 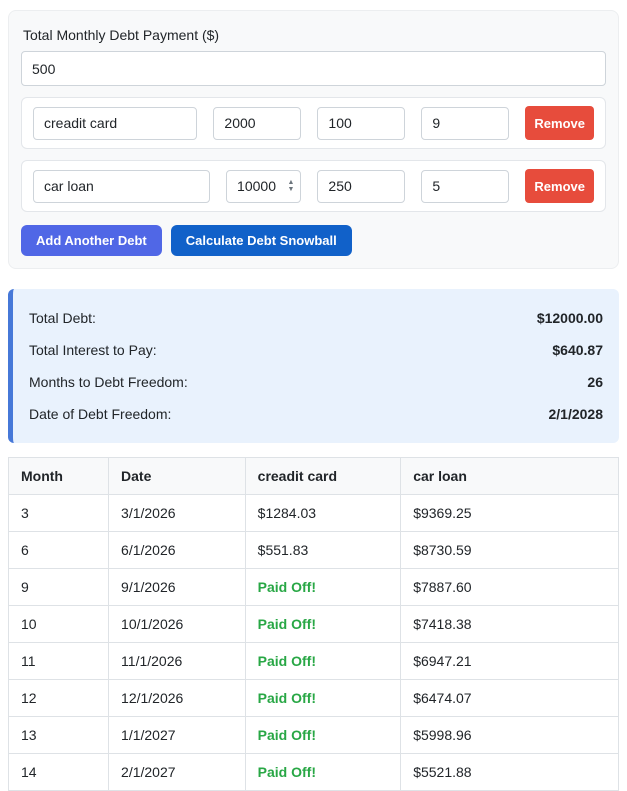 I want to click on table-row: 10 10/1/2026 Paid Off! $7418.38, so click(x=313, y=624).